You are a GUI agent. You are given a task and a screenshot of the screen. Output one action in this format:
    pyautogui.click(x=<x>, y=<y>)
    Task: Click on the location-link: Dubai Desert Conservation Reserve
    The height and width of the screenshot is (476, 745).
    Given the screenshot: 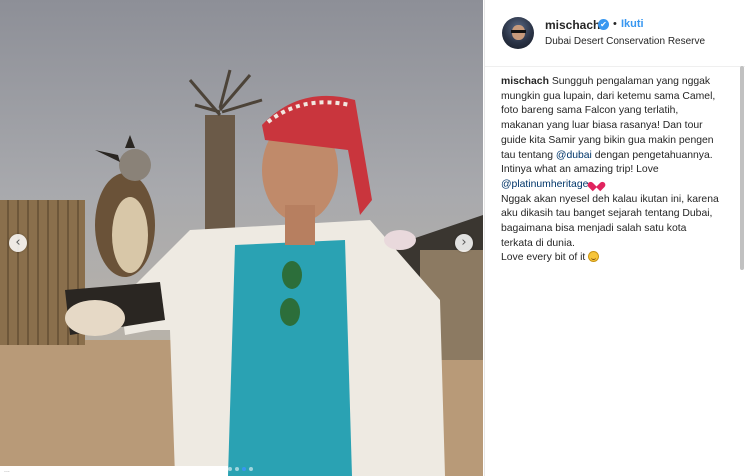 What is the action you would take?
    pyautogui.click(x=625, y=41)
    